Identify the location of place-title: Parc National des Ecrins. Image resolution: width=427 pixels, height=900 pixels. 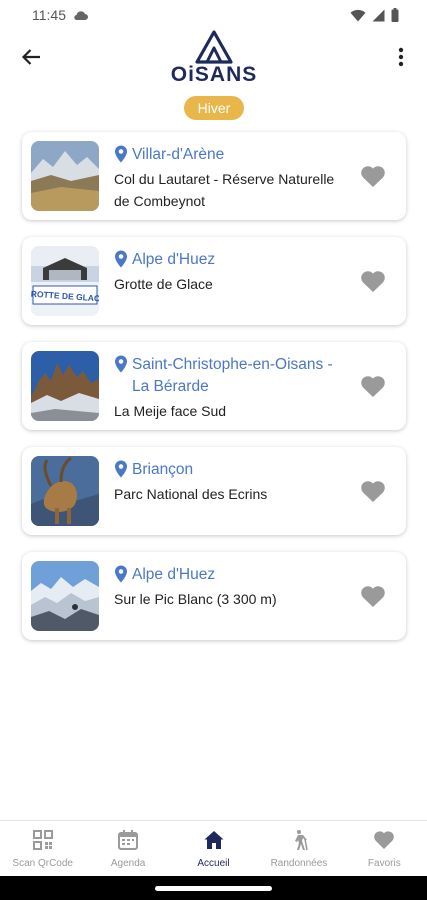
(191, 494).